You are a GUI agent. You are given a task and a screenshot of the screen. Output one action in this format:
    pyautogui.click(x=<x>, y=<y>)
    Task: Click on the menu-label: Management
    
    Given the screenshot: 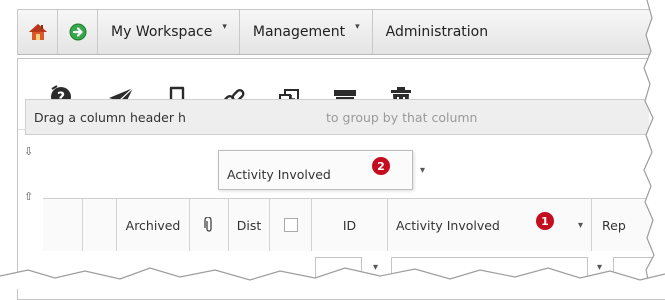 What is the action you would take?
    pyautogui.click(x=299, y=32)
    